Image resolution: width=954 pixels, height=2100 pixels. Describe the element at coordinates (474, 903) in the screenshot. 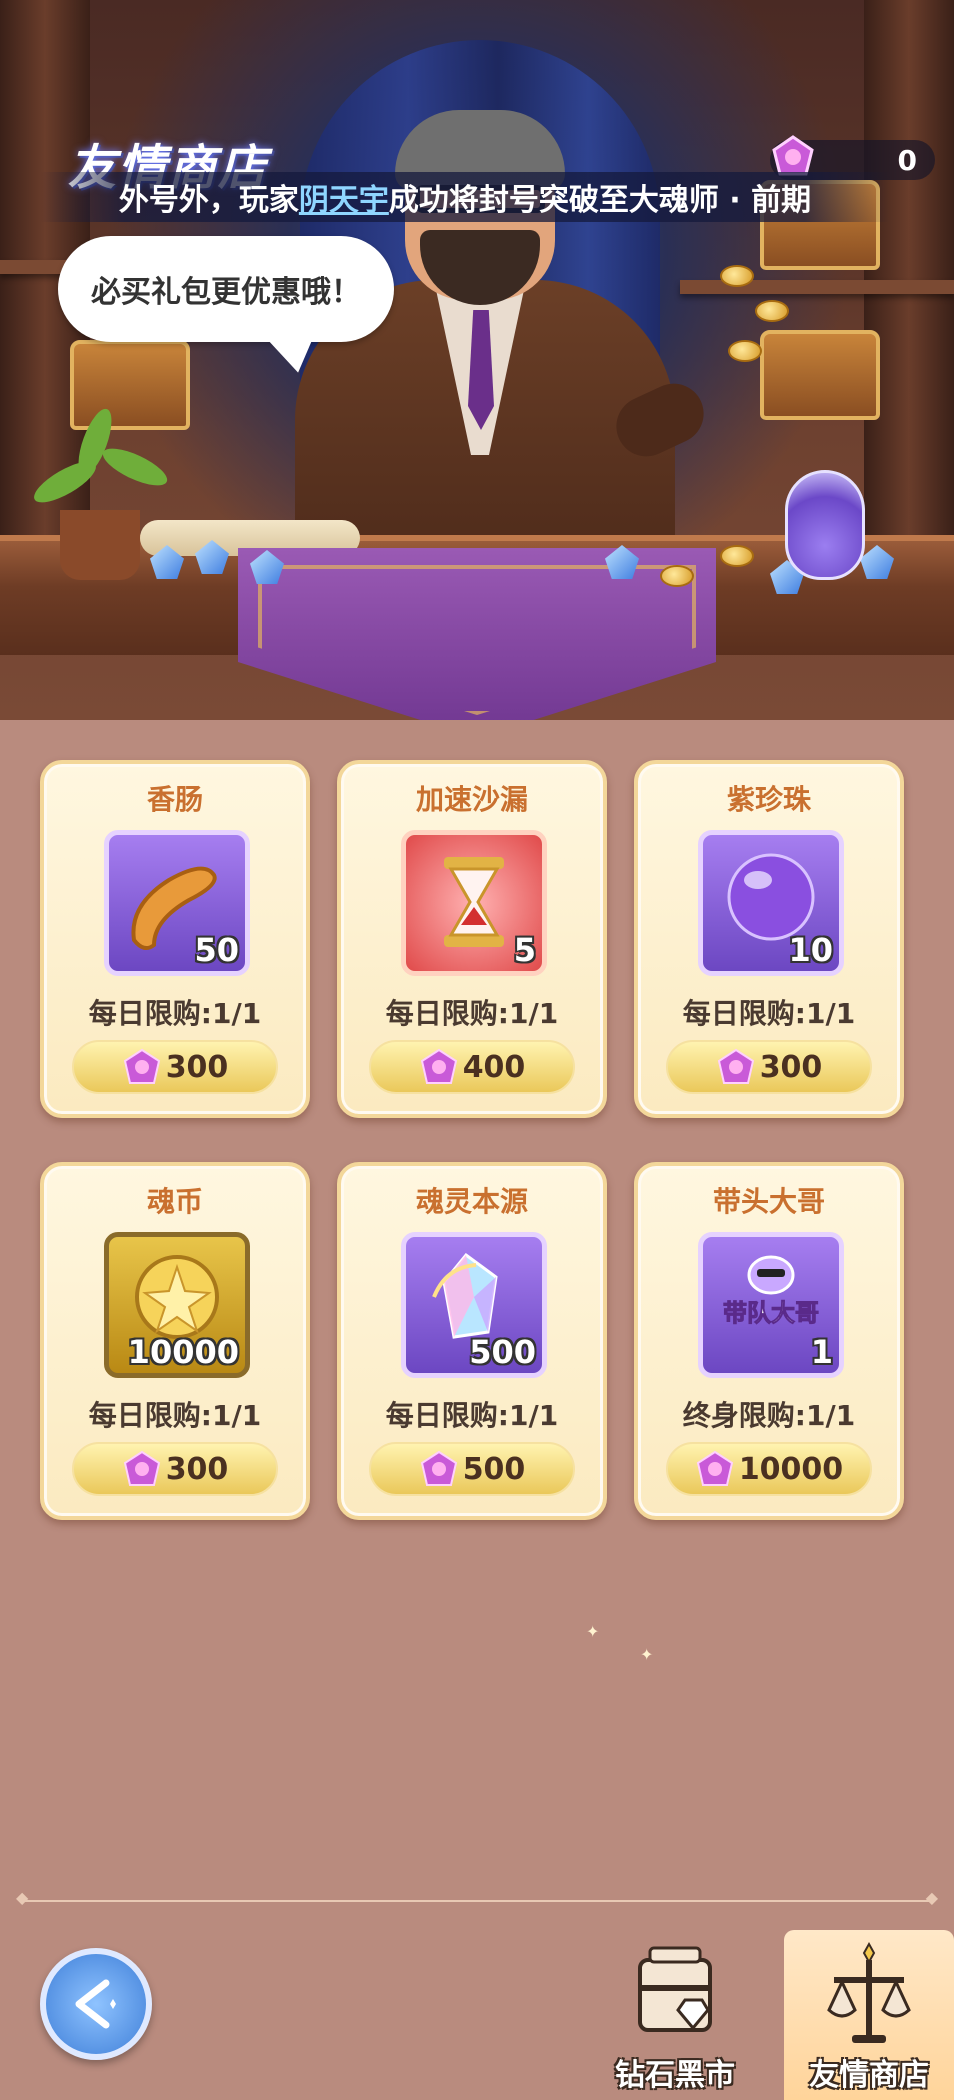

I see `item-icon-frame: 5` at that location.